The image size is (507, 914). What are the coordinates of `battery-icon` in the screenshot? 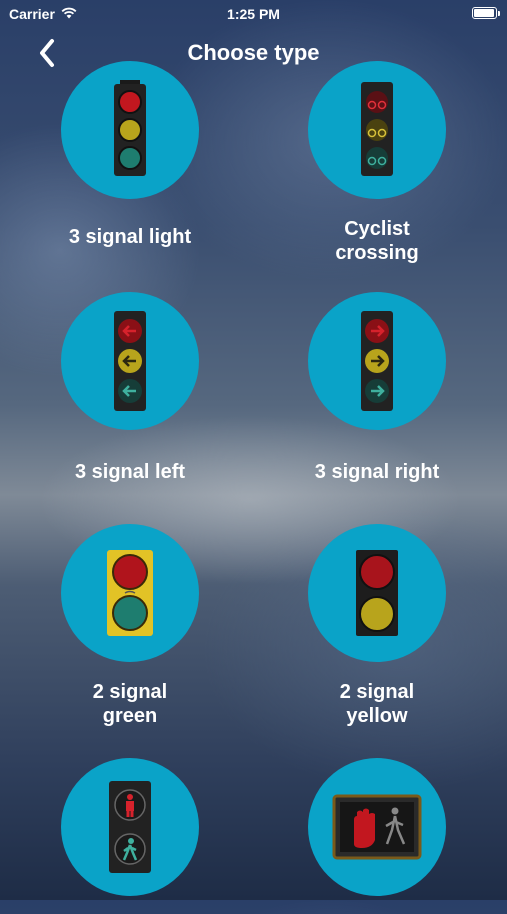 It's located at (486, 13).